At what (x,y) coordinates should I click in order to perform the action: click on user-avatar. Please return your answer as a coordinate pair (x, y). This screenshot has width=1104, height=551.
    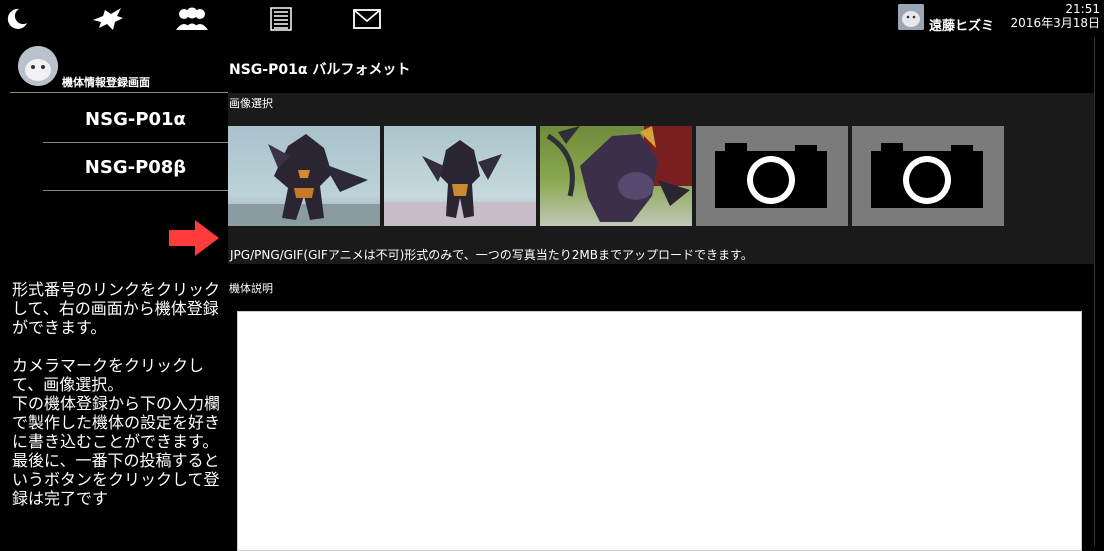
    Looking at the image, I should click on (911, 17).